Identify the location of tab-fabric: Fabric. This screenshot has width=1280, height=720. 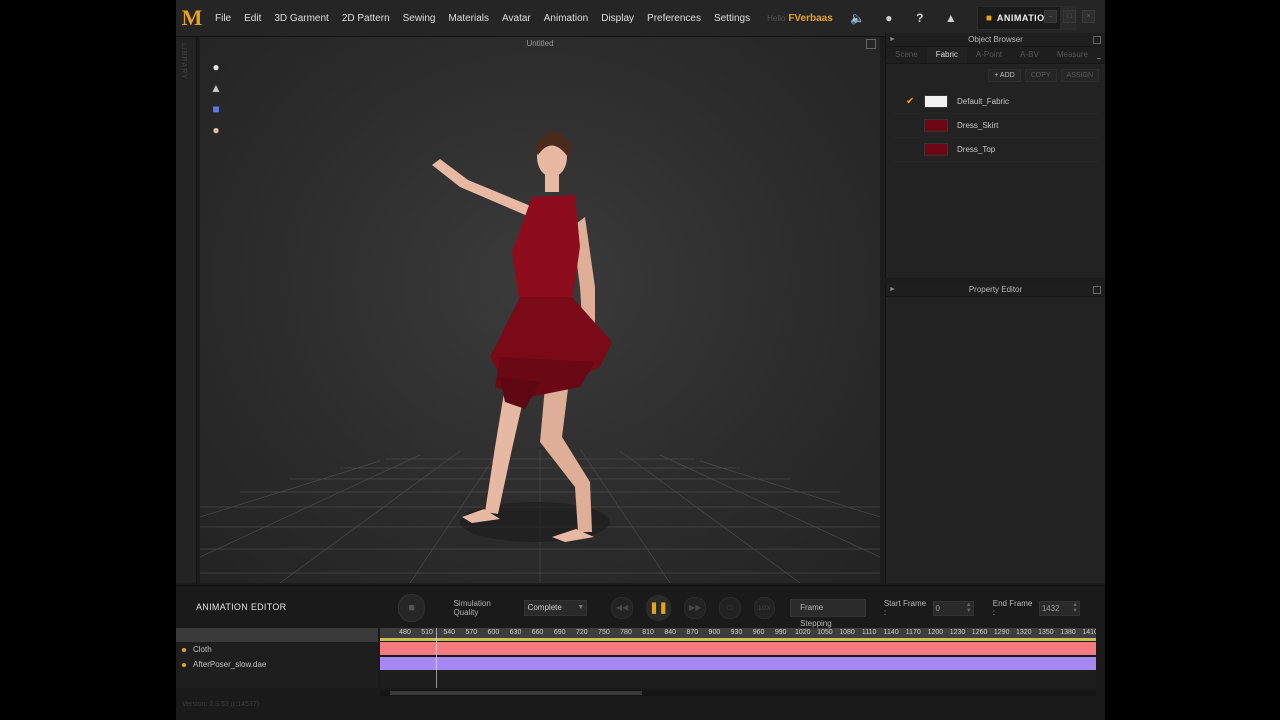
(946, 55).